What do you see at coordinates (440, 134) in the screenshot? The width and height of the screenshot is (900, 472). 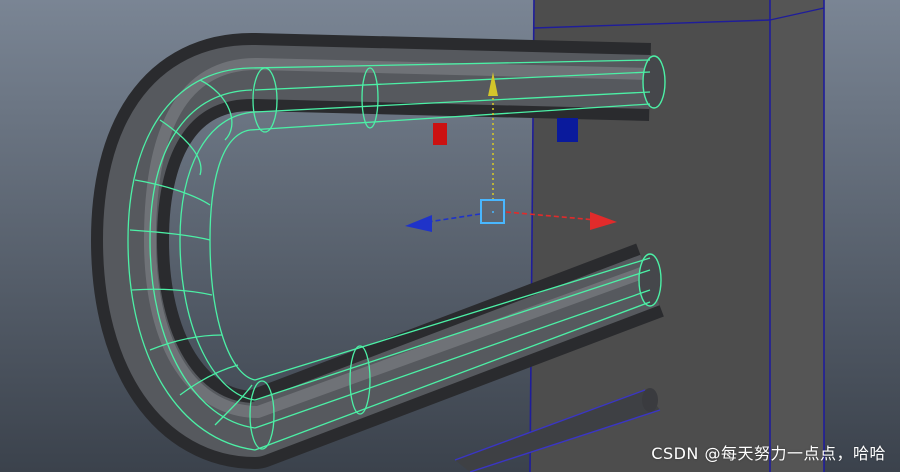 I see `x-plane-handle` at bounding box center [440, 134].